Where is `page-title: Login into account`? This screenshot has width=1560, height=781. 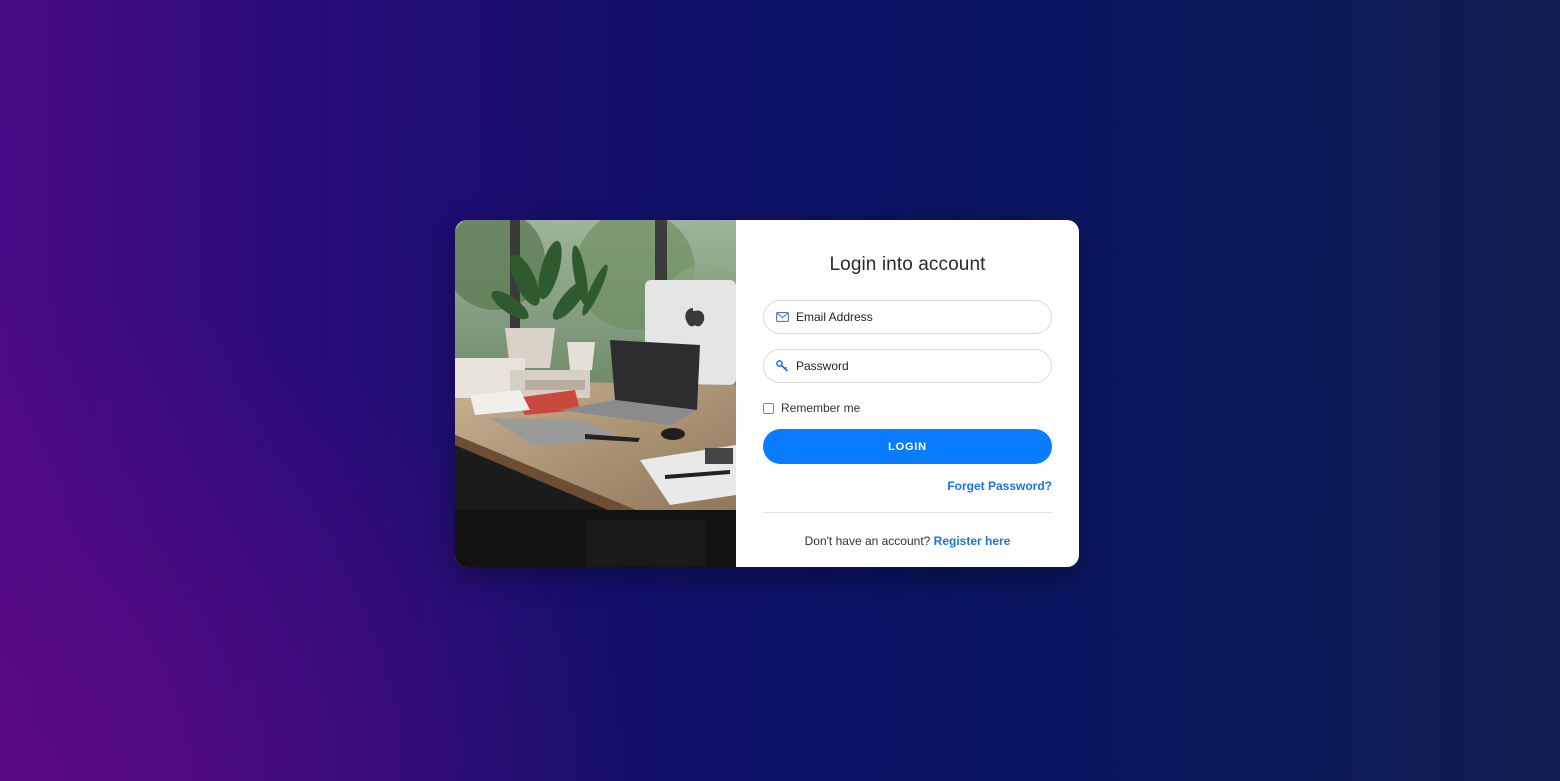
page-title: Login into account is located at coordinates (907, 264).